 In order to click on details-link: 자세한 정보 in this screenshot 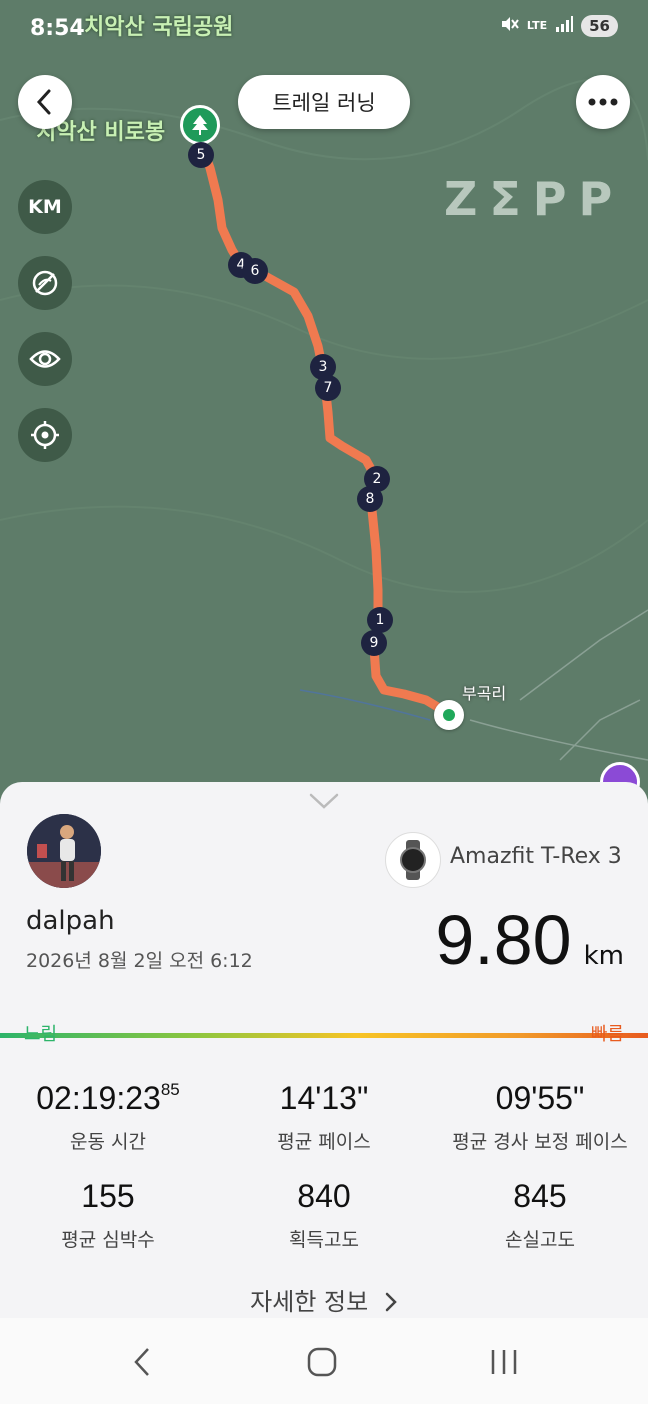, I will do `click(324, 1299)`.